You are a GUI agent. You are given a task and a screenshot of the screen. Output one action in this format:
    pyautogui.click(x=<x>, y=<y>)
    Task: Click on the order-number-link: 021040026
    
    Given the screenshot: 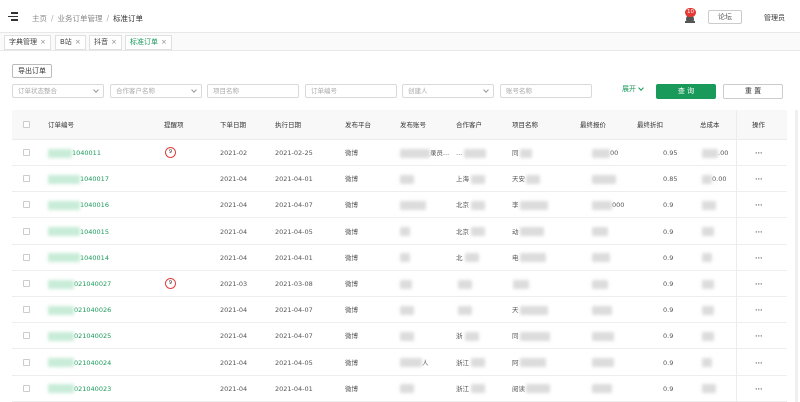 What is the action you would take?
    pyautogui.click(x=79, y=310)
    